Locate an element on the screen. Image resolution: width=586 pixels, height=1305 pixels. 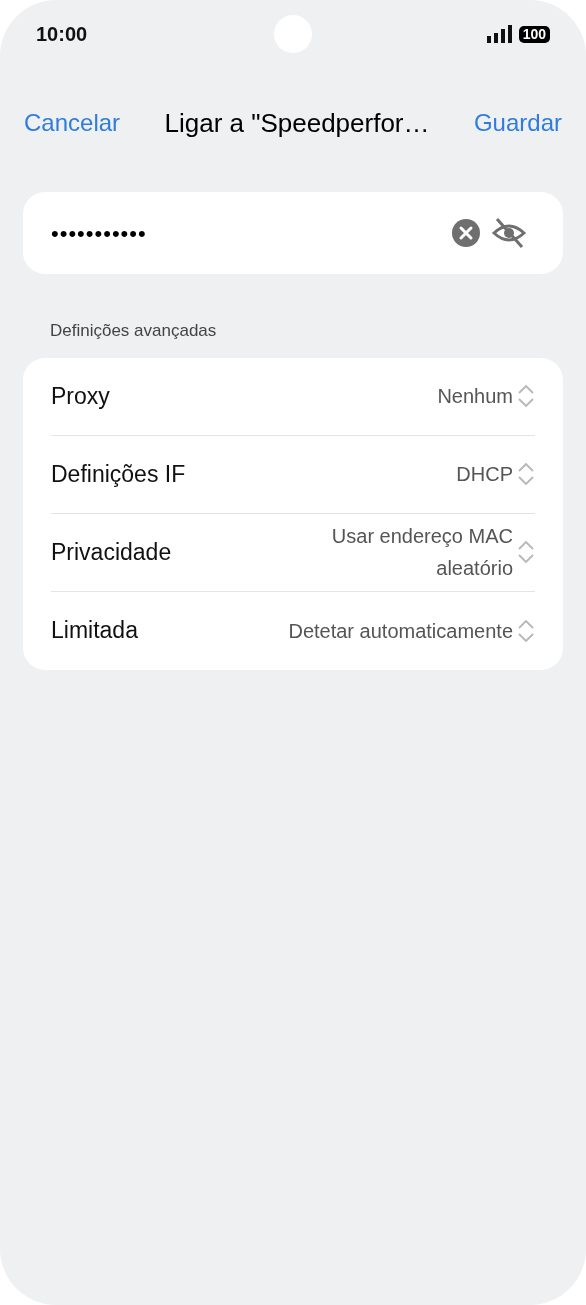
signal-icon is located at coordinates (499, 34).